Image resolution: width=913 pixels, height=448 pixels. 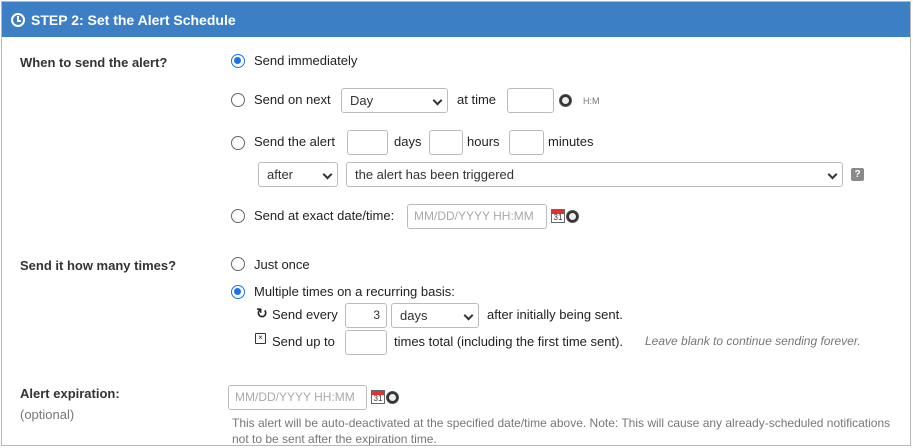 I want to click on time-input, so click(x=530, y=100).